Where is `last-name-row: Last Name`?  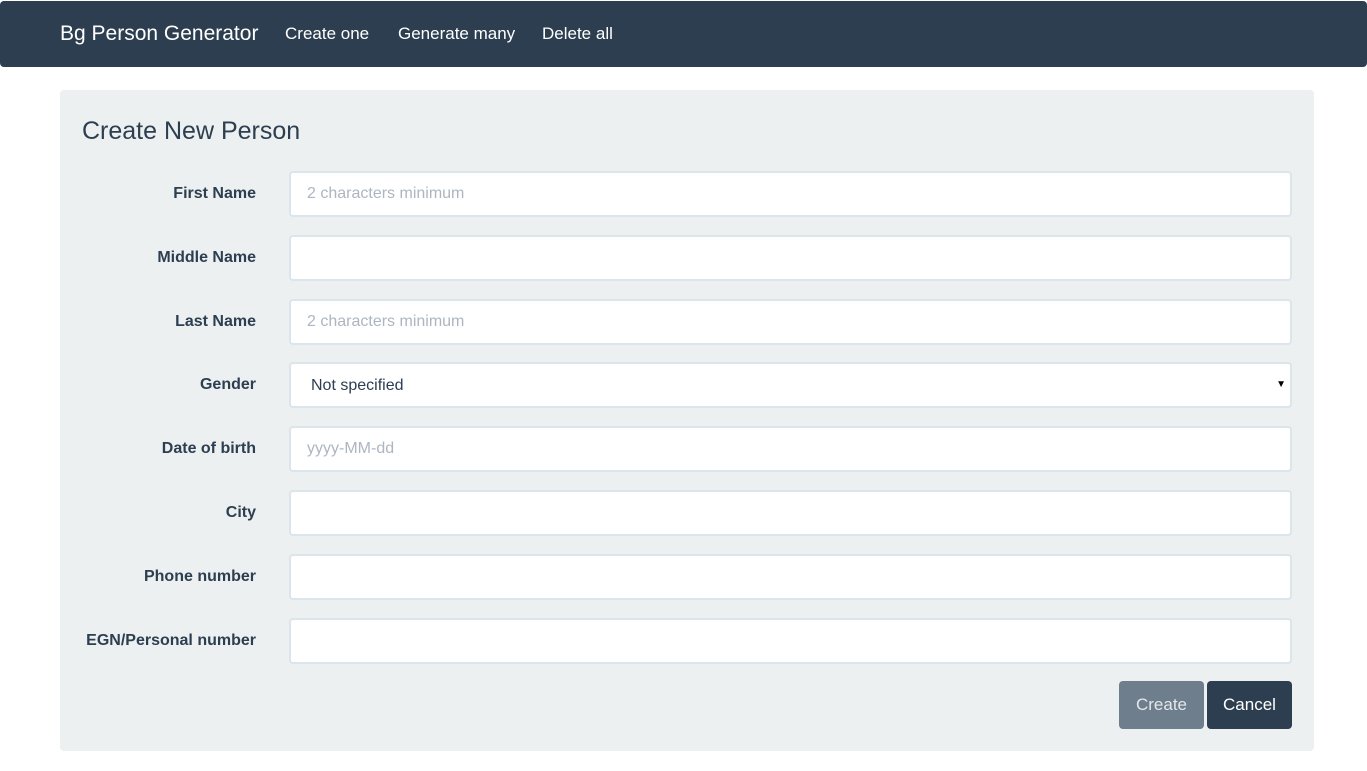
last-name-row: Last Name is located at coordinates (687, 322).